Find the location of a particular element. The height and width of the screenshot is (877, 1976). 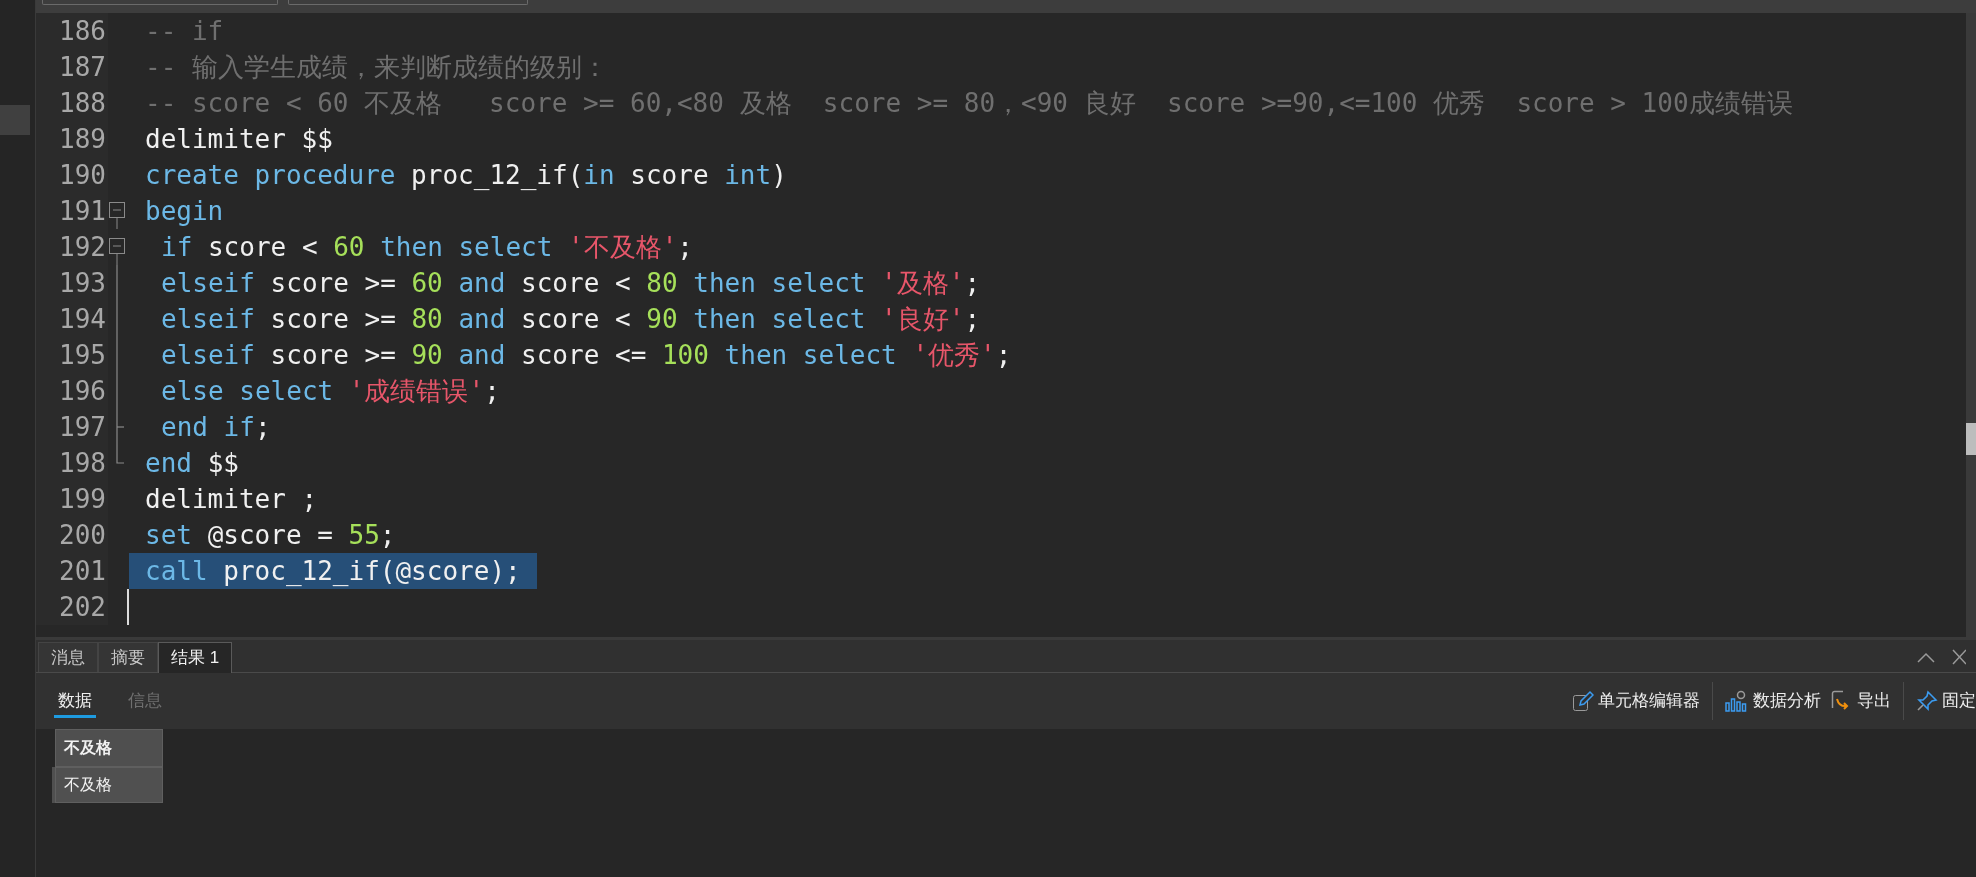

column-header: 不及格 is located at coordinates (109, 748).